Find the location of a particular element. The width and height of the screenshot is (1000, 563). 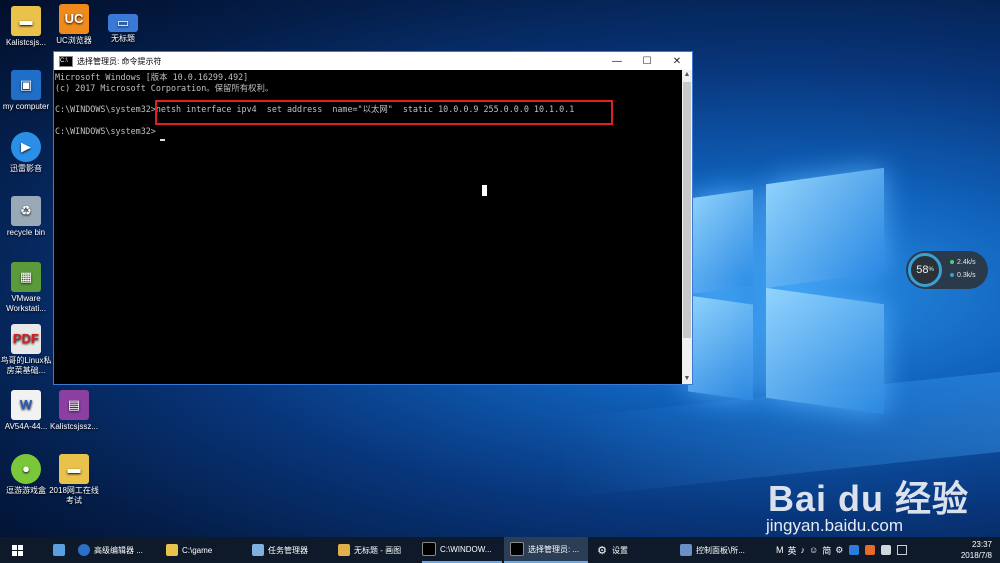

volume-icon is located at coordinates (870, 550).